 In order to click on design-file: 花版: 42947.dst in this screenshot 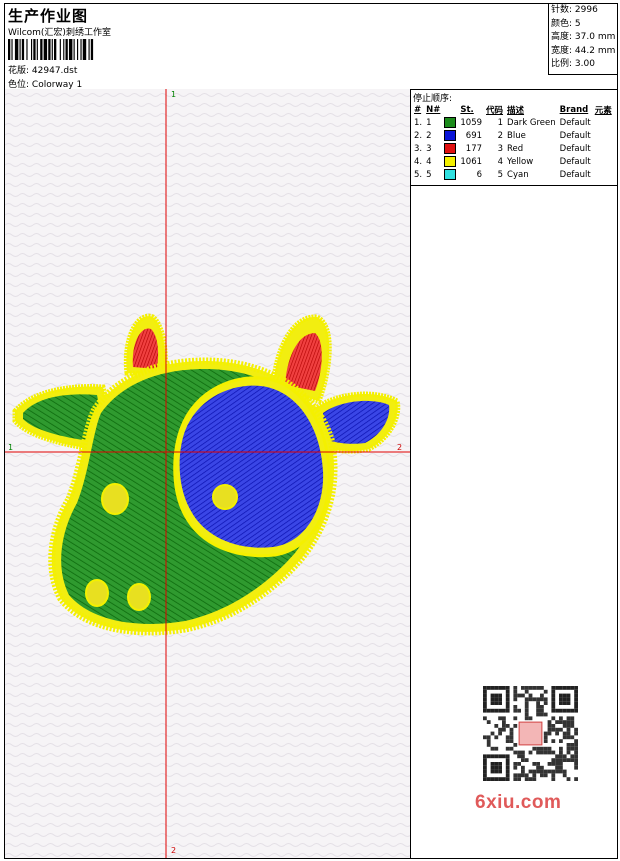, I will do `click(42, 69)`.